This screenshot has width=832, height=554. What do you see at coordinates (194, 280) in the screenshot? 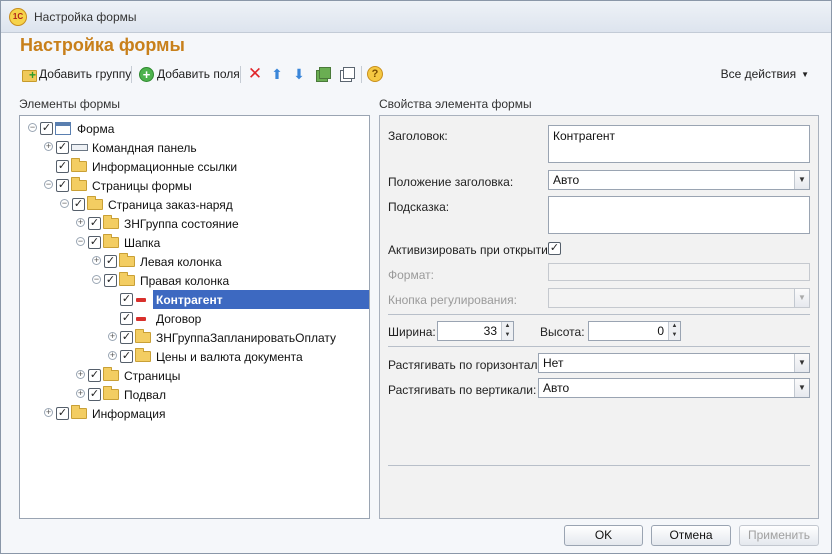
I see `tree-item-right-column: − ✓ Правая колонка` at bounding box center [194, 280].